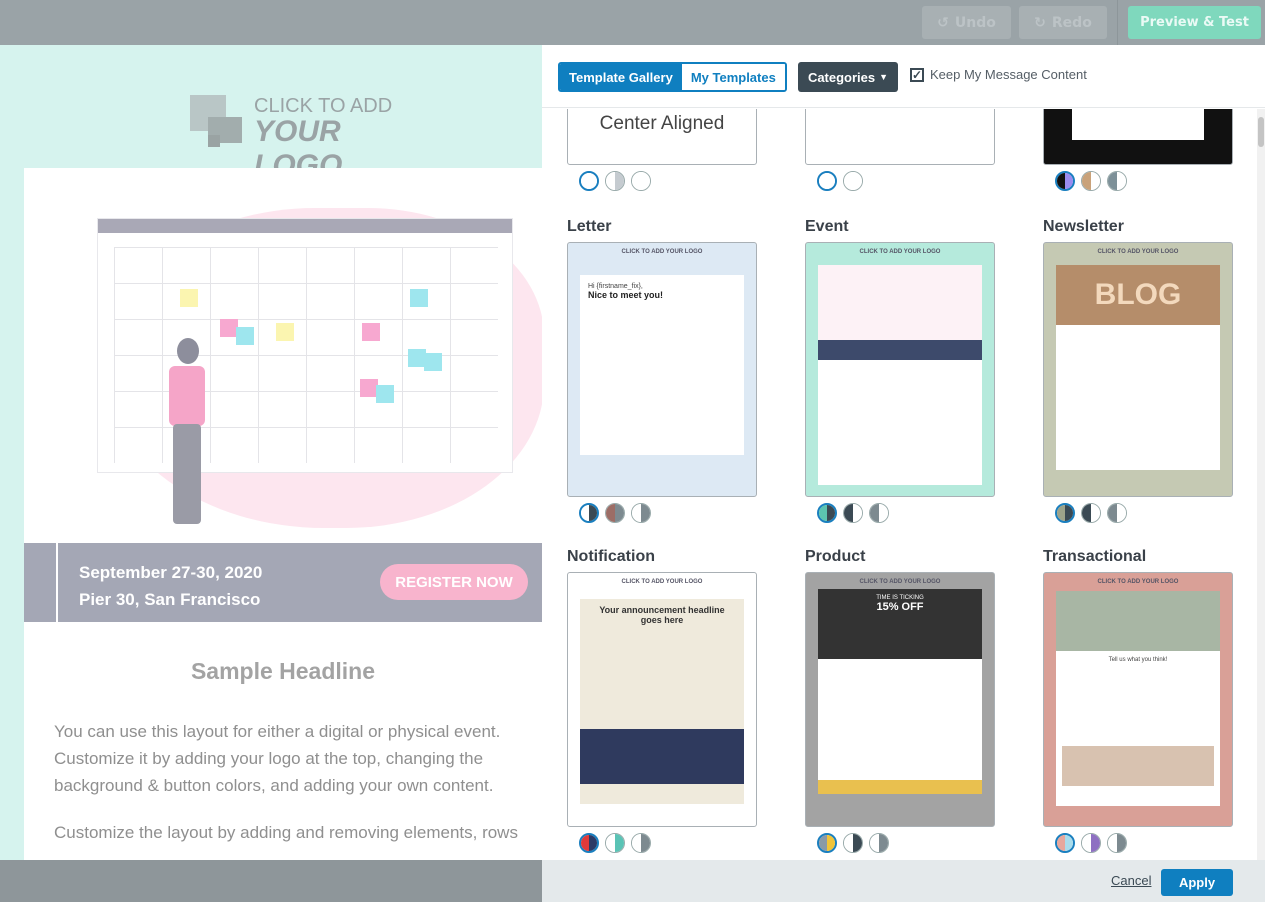 This screenshot has width=1265, height=902. I want to click on gallery-footer: Cancel Apply, so click(903, 881).